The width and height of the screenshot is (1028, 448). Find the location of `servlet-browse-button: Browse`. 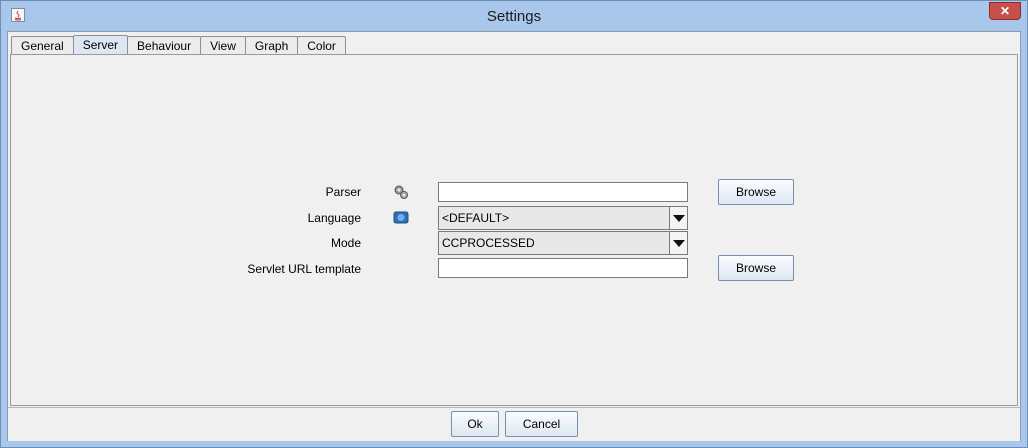

servlet-browse-button: Browse is located at coordinates (756, 268).